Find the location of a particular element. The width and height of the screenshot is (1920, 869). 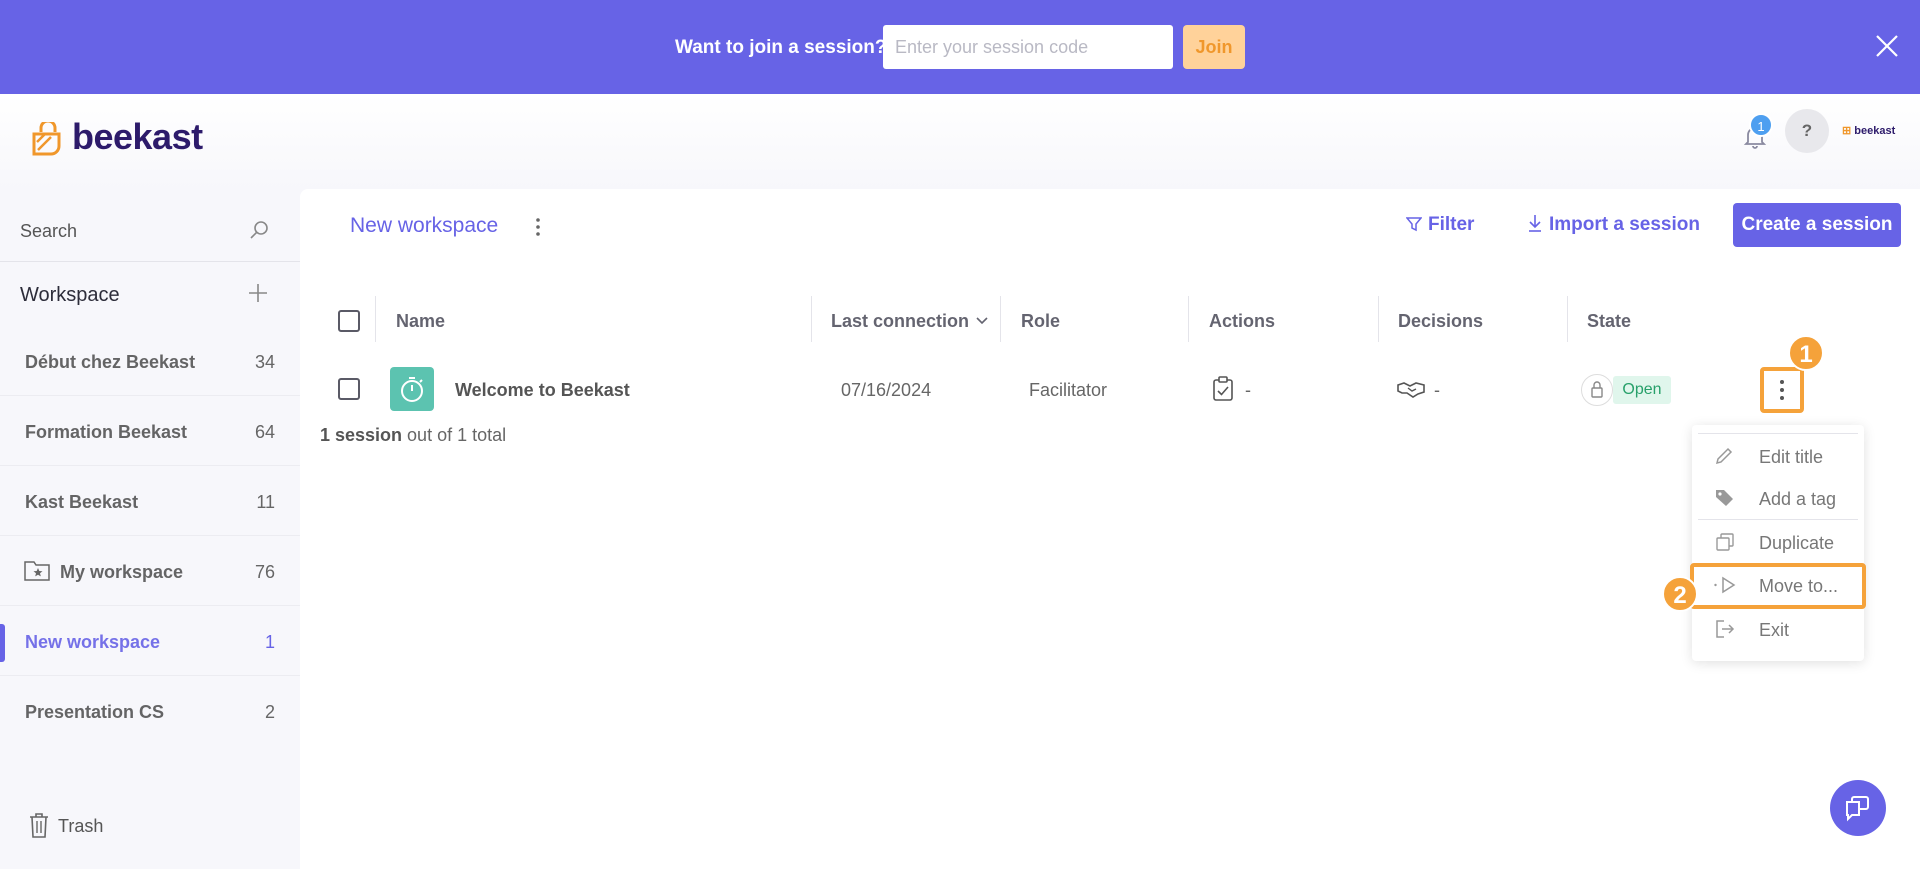

workspace-header: Workspace is located at coordinates (70, 295).